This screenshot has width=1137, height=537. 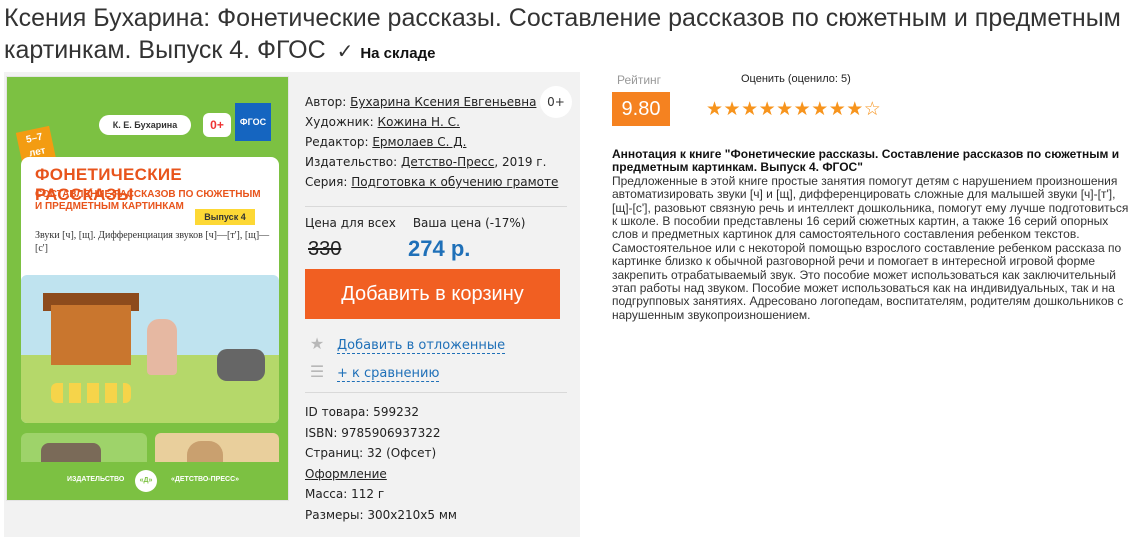 What do you see at coordinates (641, 109) in the screenshot?
I see `rating-value: 9.80` at bounding box center [641, 109].